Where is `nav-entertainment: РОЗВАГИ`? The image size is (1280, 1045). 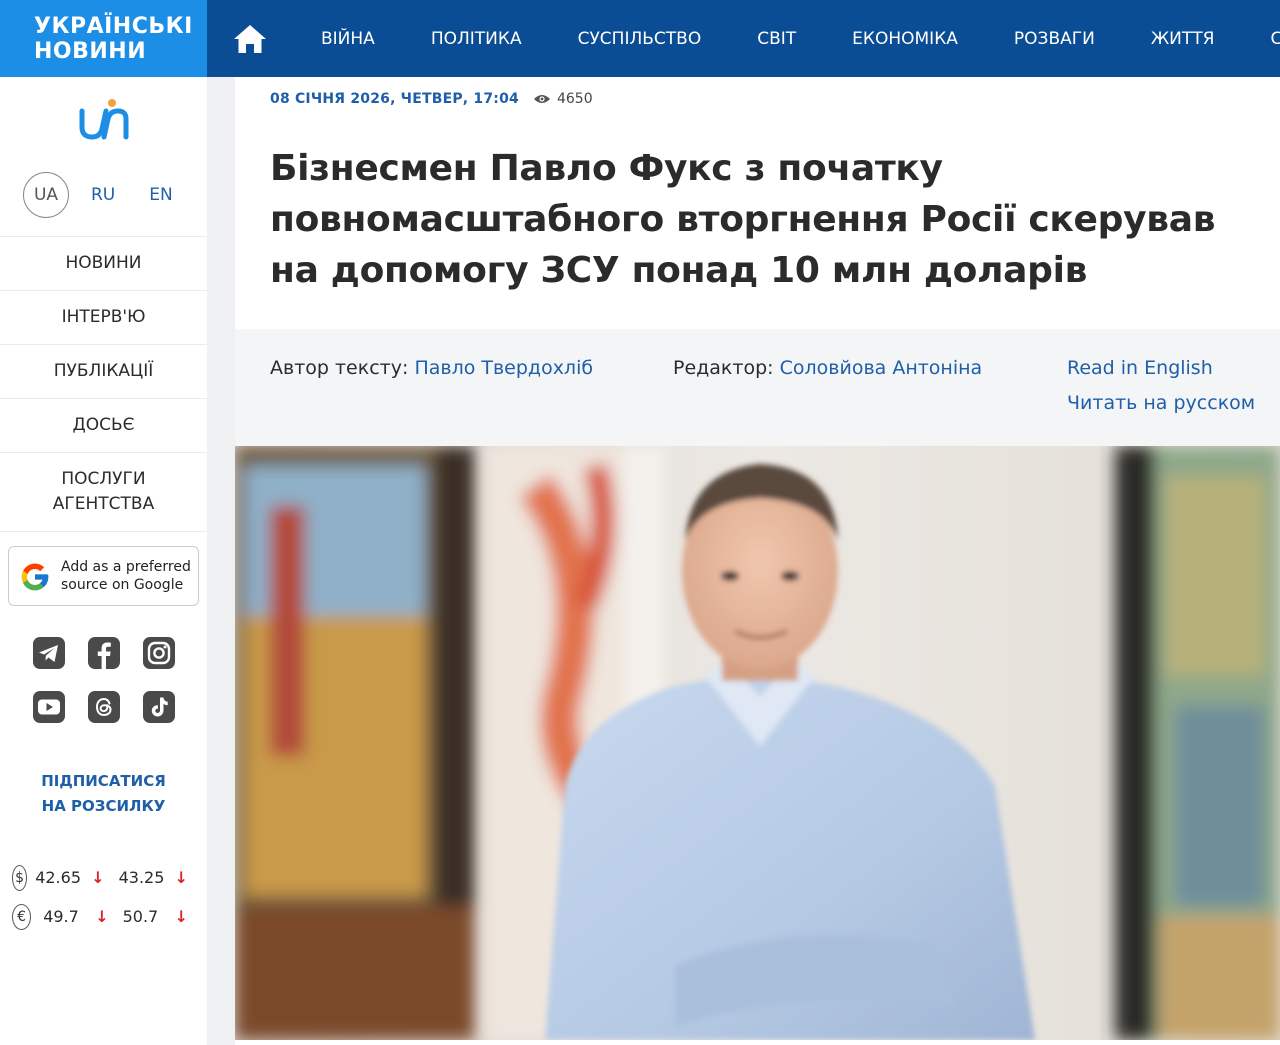 nav-entertainment: РОЗВАГИ is located at coordinates (1054, 39).